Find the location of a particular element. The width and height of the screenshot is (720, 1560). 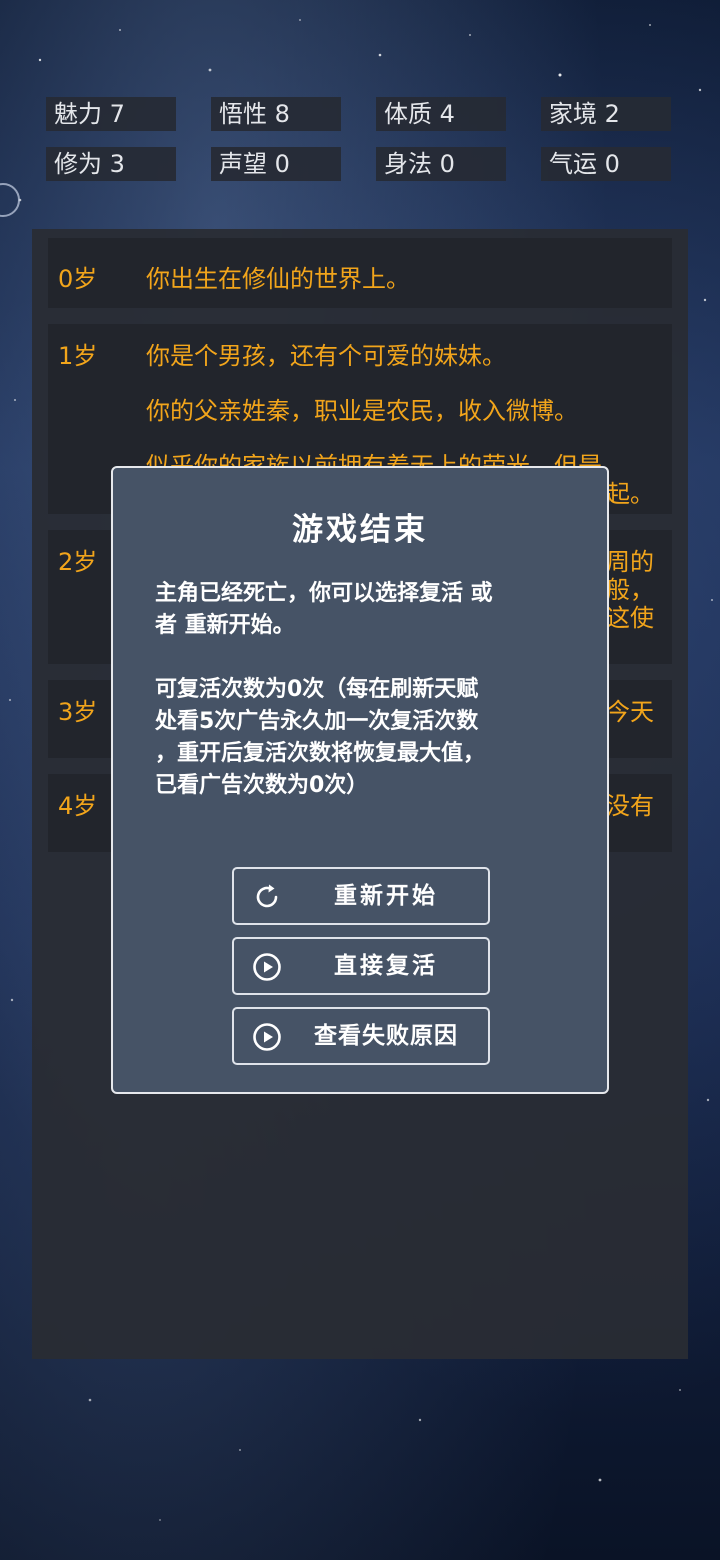

stat-comprehension: 悟性 8 is located at coordinates (276, 114).